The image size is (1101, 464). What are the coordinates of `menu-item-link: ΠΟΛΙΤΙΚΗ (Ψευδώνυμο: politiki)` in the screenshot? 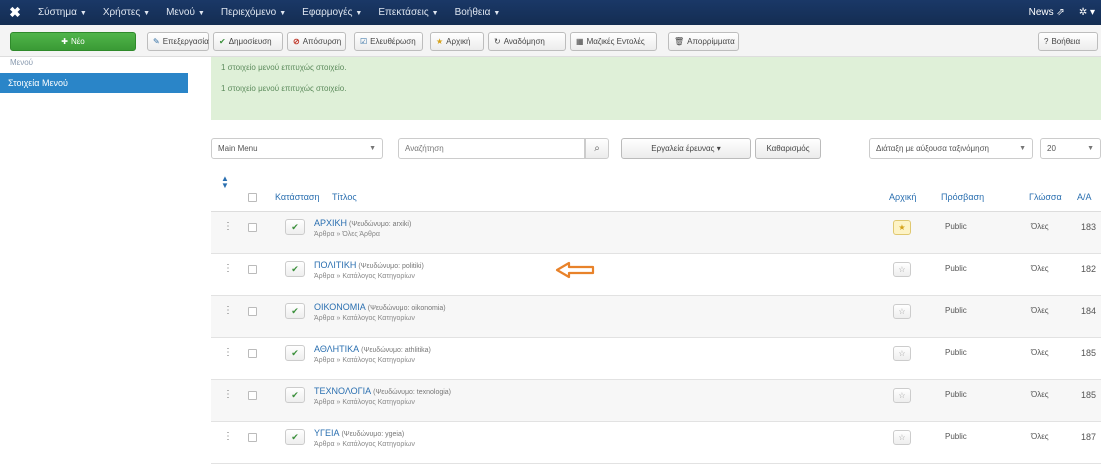 It's located at (369, 265).